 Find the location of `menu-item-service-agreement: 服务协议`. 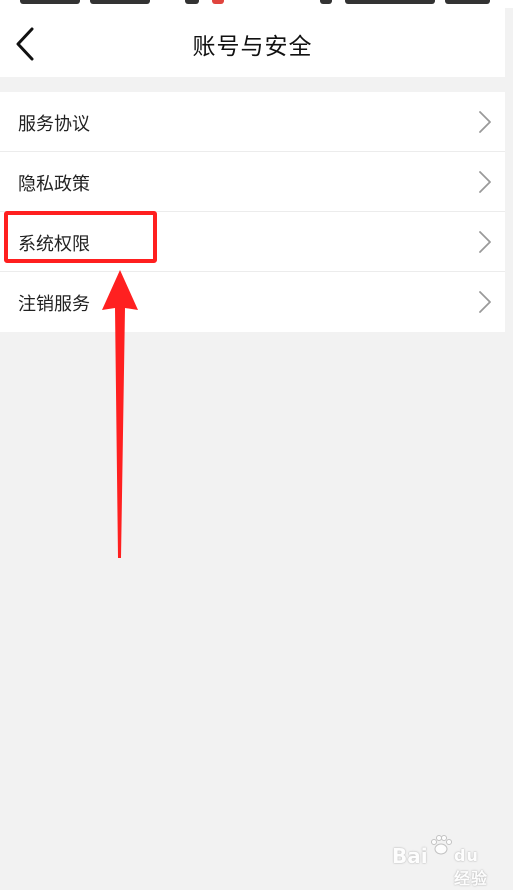

menu-item-service-agreement: 服务协议 is located at coordinates (252, 122).